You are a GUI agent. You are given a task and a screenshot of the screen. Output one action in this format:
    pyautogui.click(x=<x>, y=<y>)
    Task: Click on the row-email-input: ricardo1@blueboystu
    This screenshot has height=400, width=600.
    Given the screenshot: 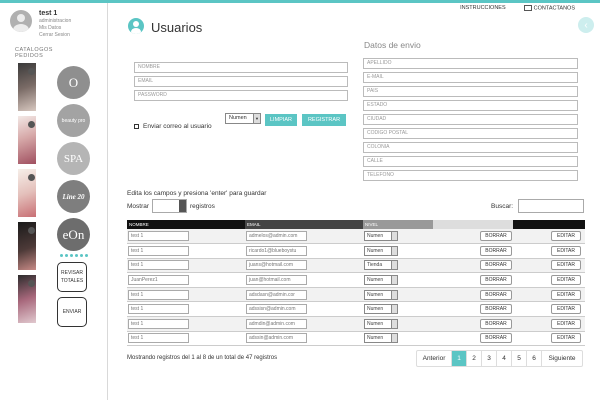 What is the action you would take?
    pyautogui.click(x=276, y=250)
    